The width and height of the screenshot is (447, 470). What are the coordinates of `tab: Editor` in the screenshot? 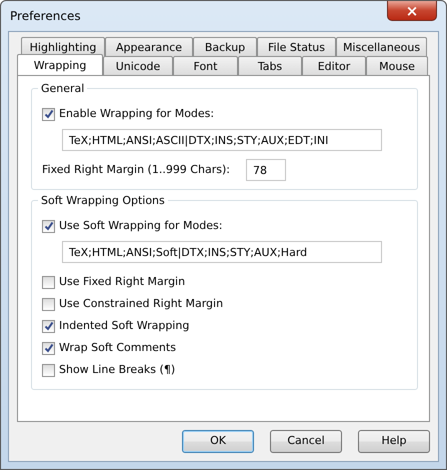 It's located at (334, 65).